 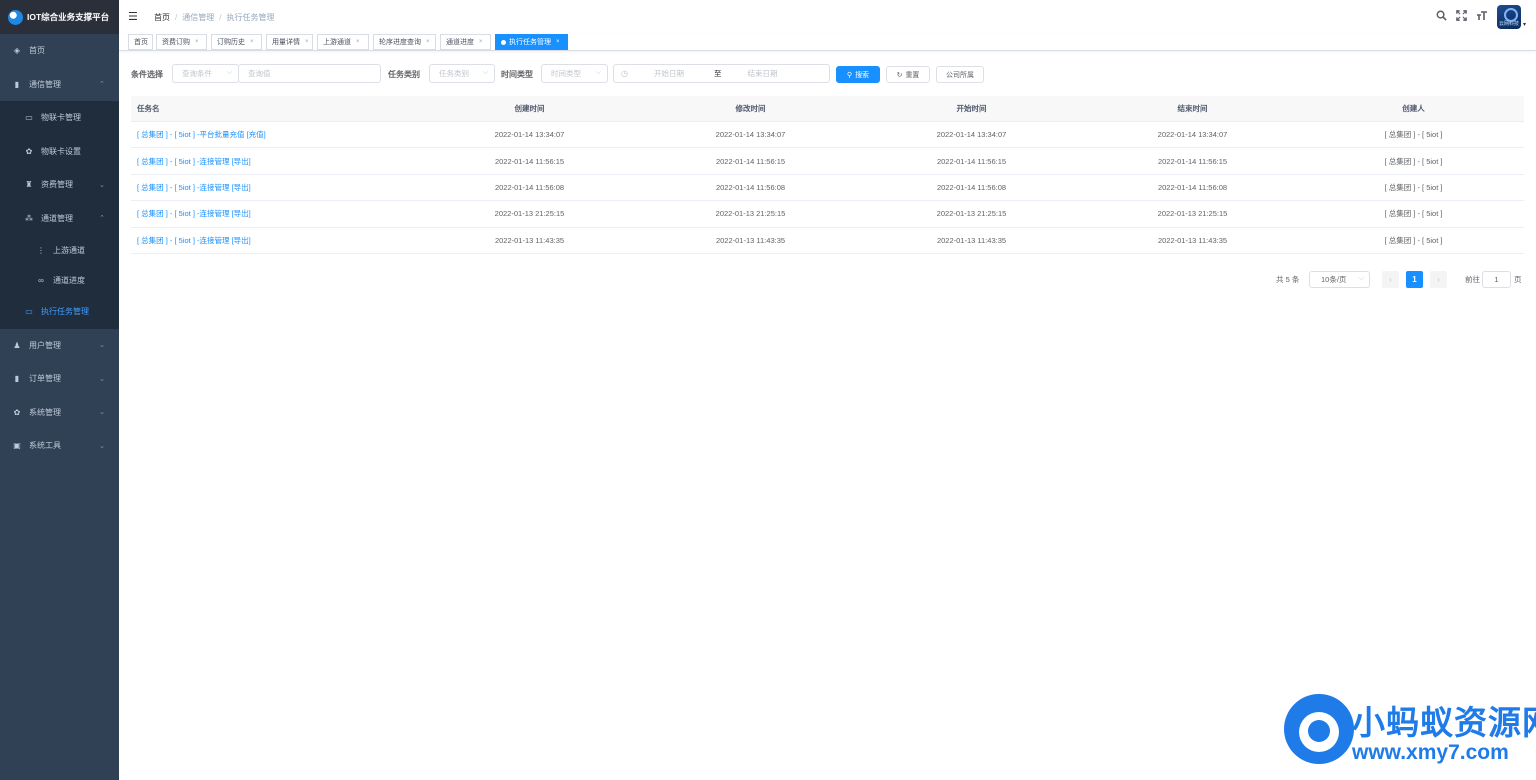 I want to click on tag-label: 执行任务管理, so click(x=530, y=42).